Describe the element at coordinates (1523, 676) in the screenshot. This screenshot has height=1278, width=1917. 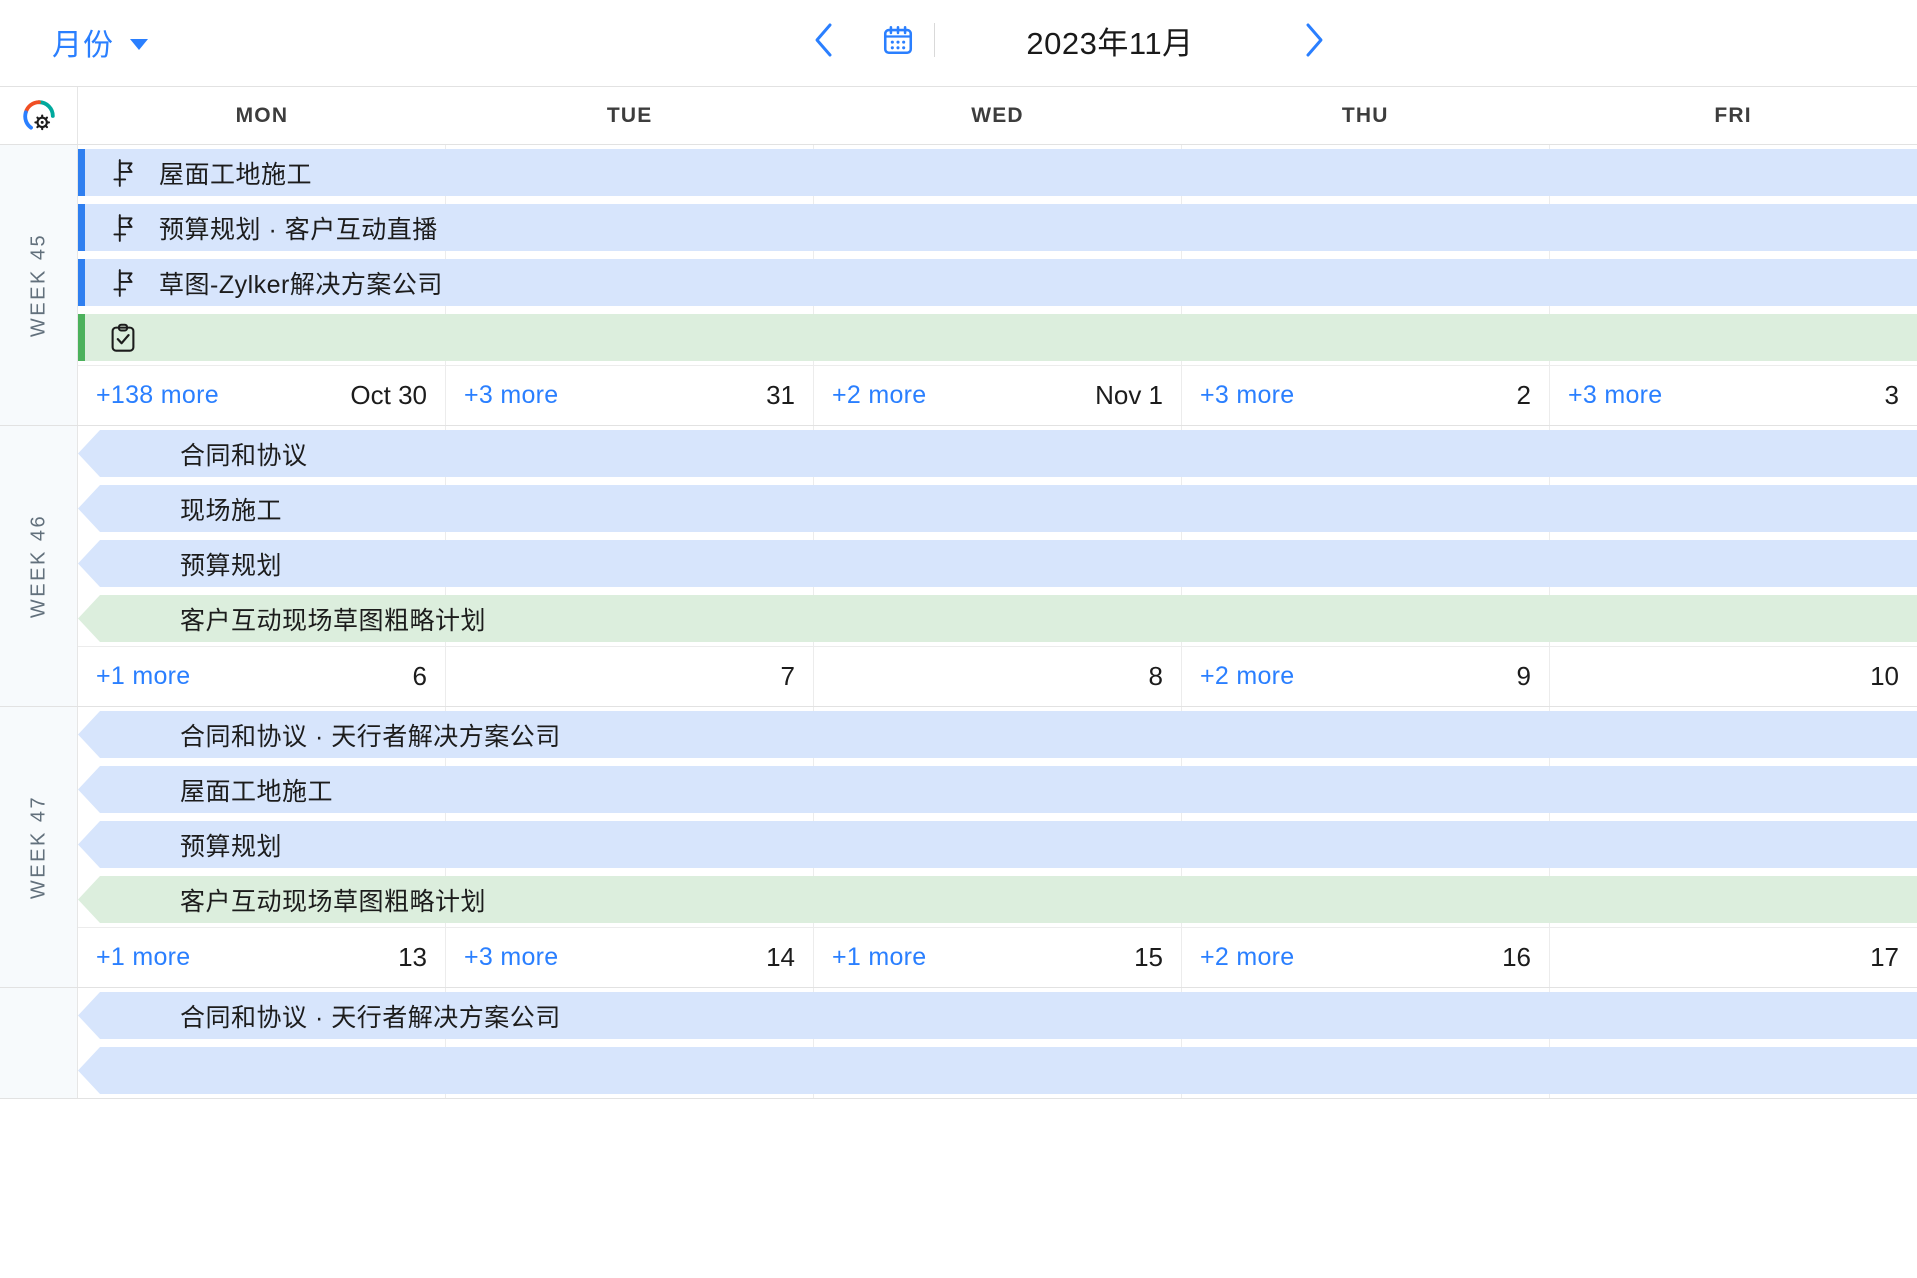
I see `day-number: 9` at that location.